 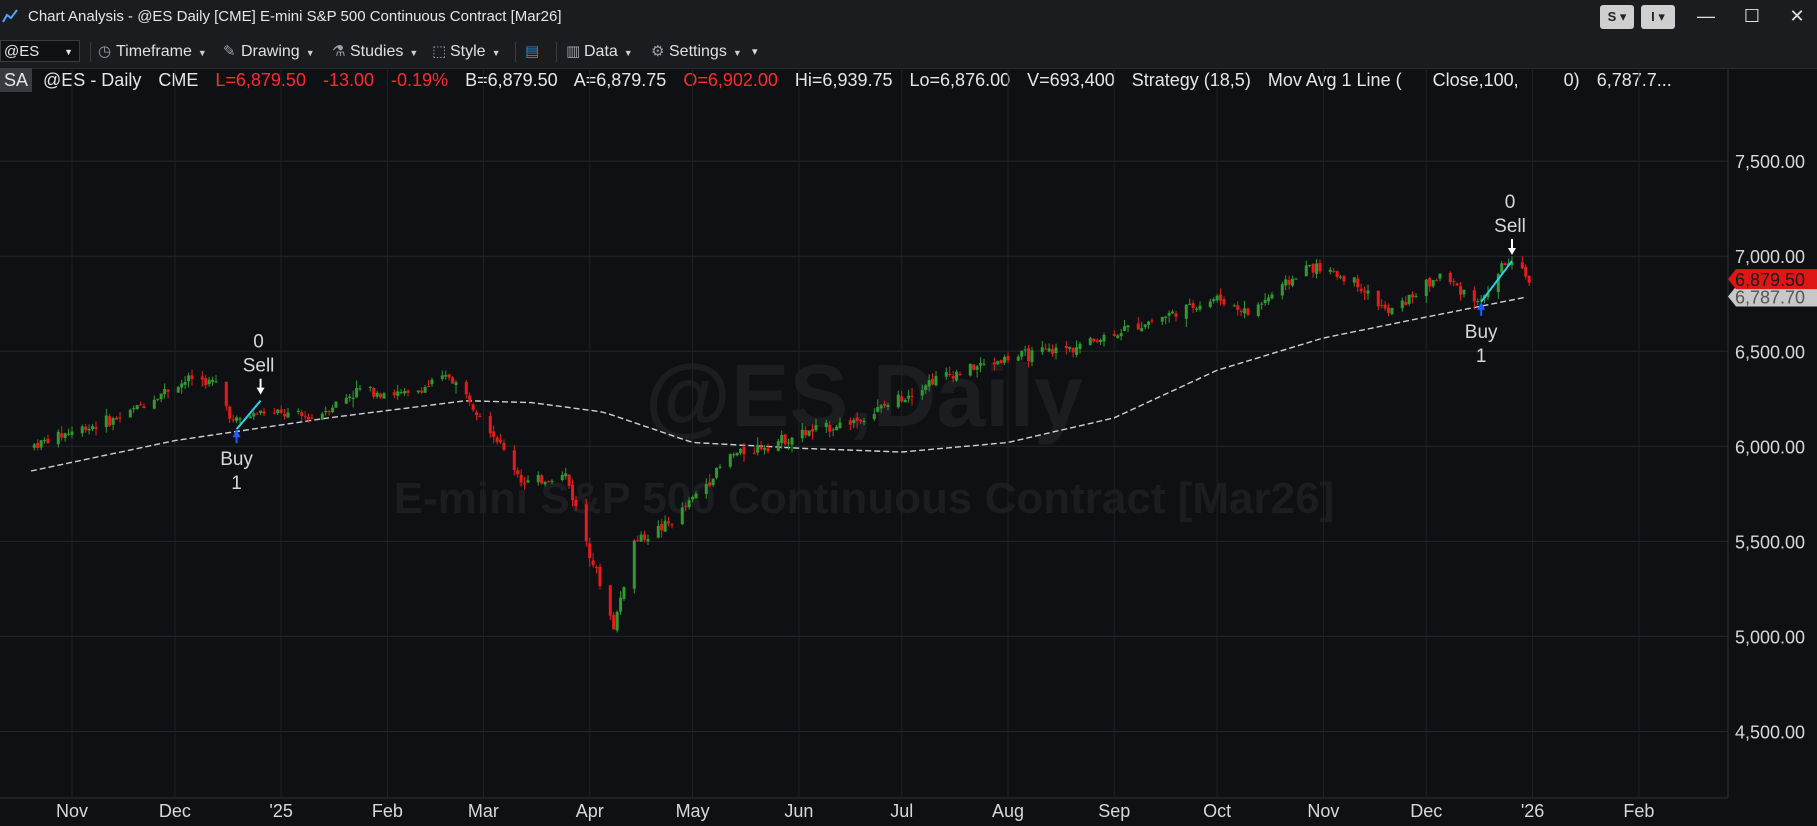 What do you see at coordinates (1426, 811) in the screenshot?
I see `x-axis-tick-label: Dec` at bounding box center [1426, 811].